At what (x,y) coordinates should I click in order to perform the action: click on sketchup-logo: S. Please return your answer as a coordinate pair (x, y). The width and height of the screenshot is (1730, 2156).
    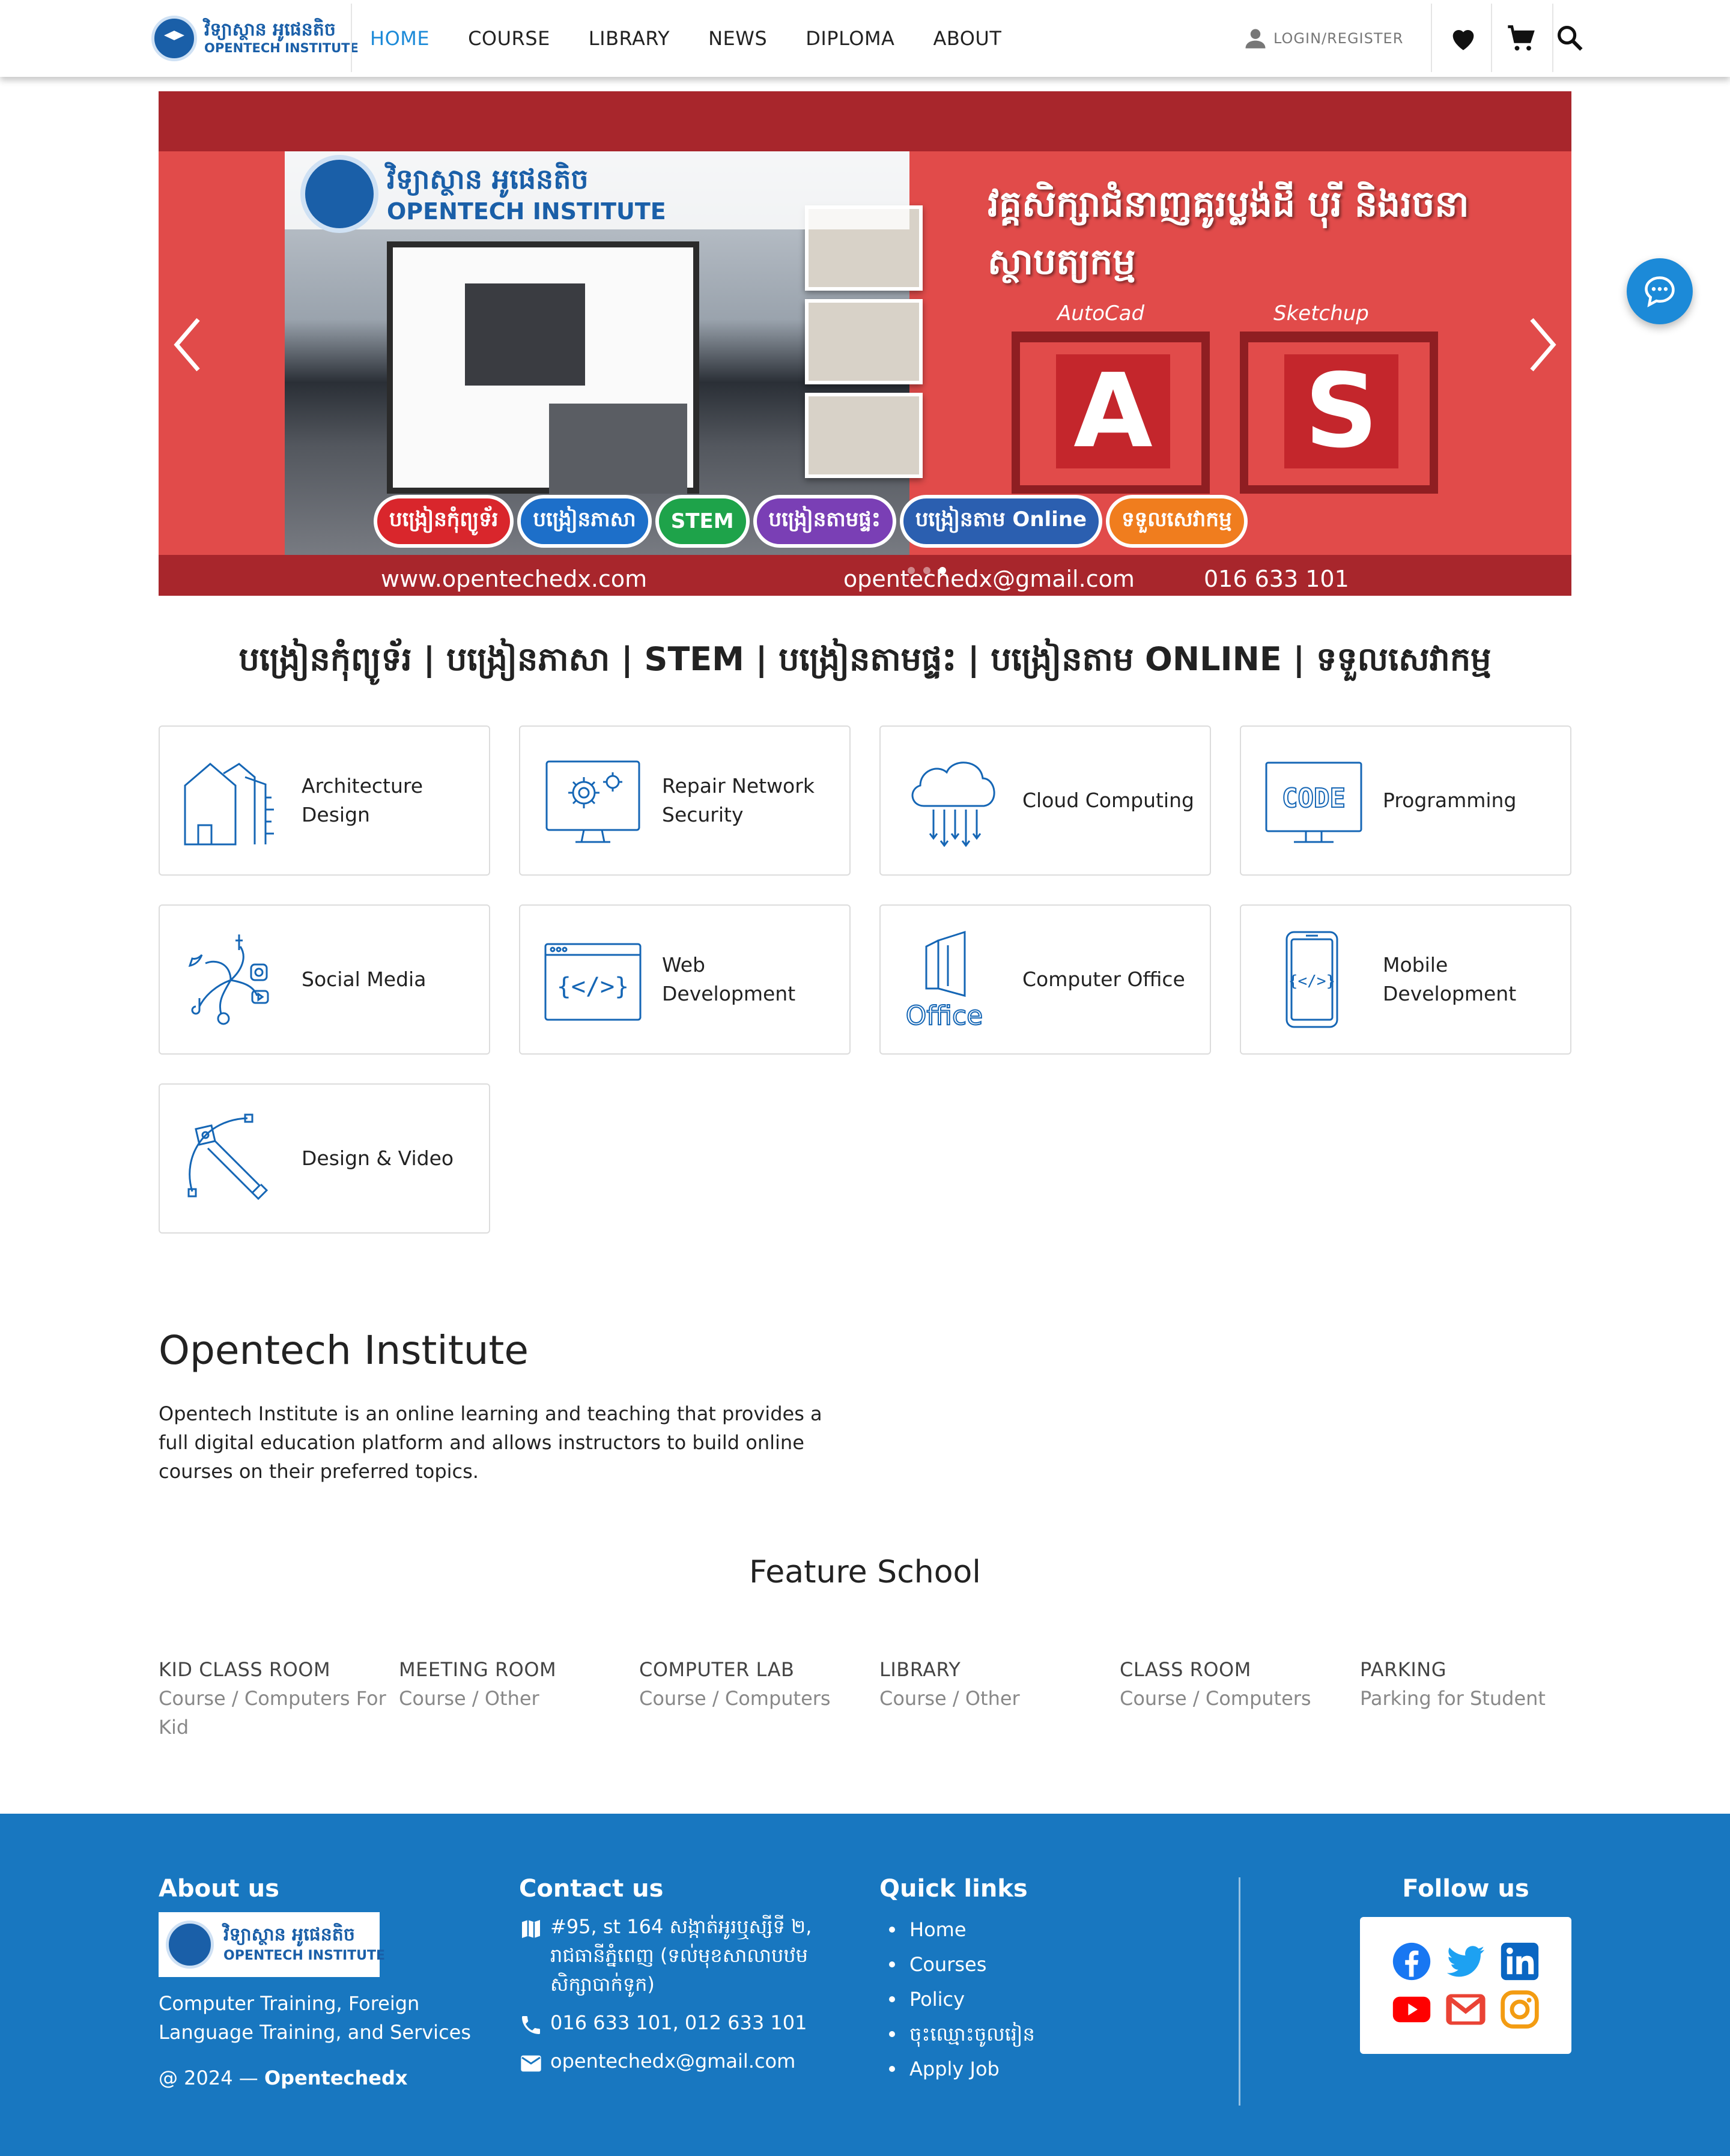
    Looking at the image, I should click on (1339, 413).